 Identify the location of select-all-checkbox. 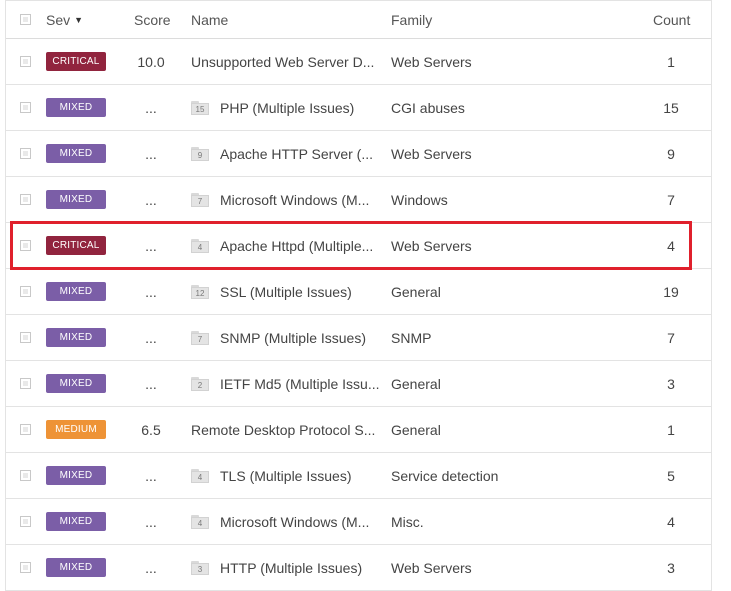
(25, 19).